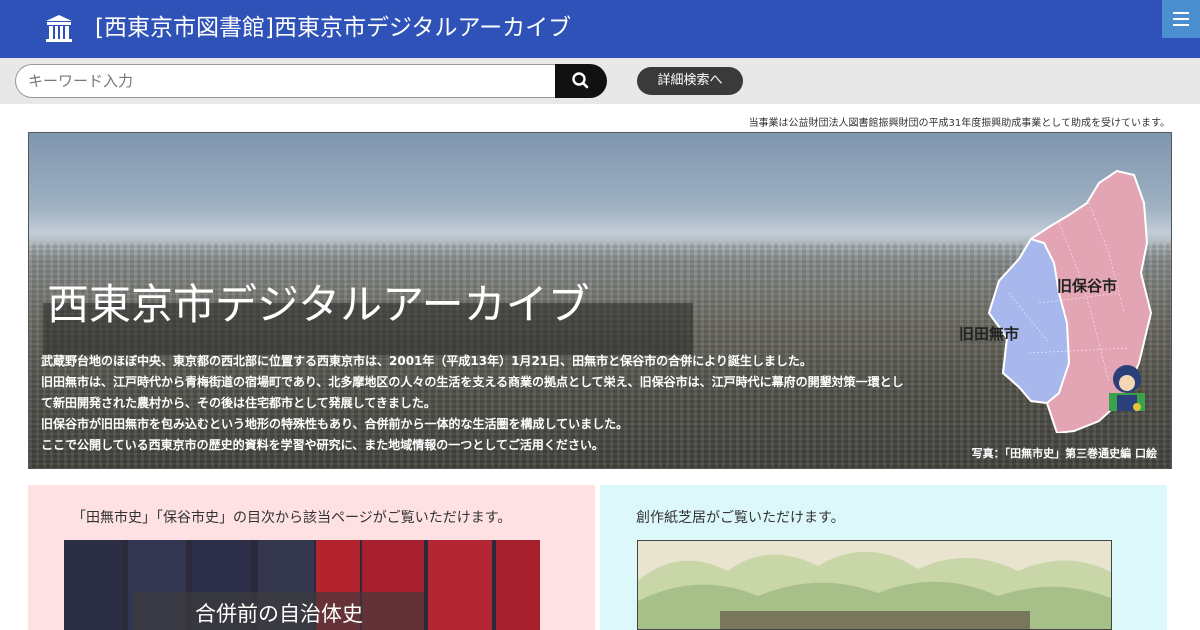 The width and height of the screenshot is (1200, 630). I want to click on hamburger-menu-icon, so click(1181, 19).